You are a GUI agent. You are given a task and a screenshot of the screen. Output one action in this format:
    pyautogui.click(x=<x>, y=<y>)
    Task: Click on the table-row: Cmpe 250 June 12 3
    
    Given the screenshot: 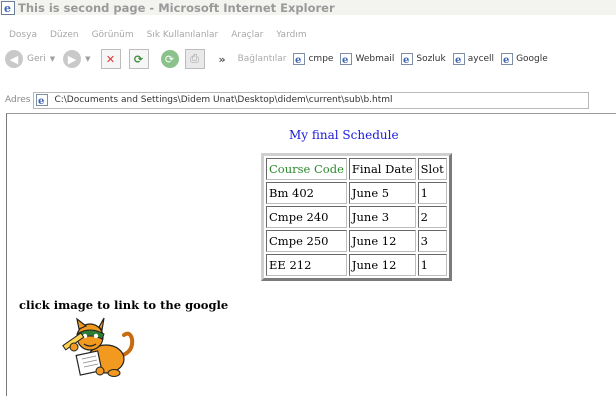 What is the action you would take?
    pyautogui.click(x=356, y=241)
    